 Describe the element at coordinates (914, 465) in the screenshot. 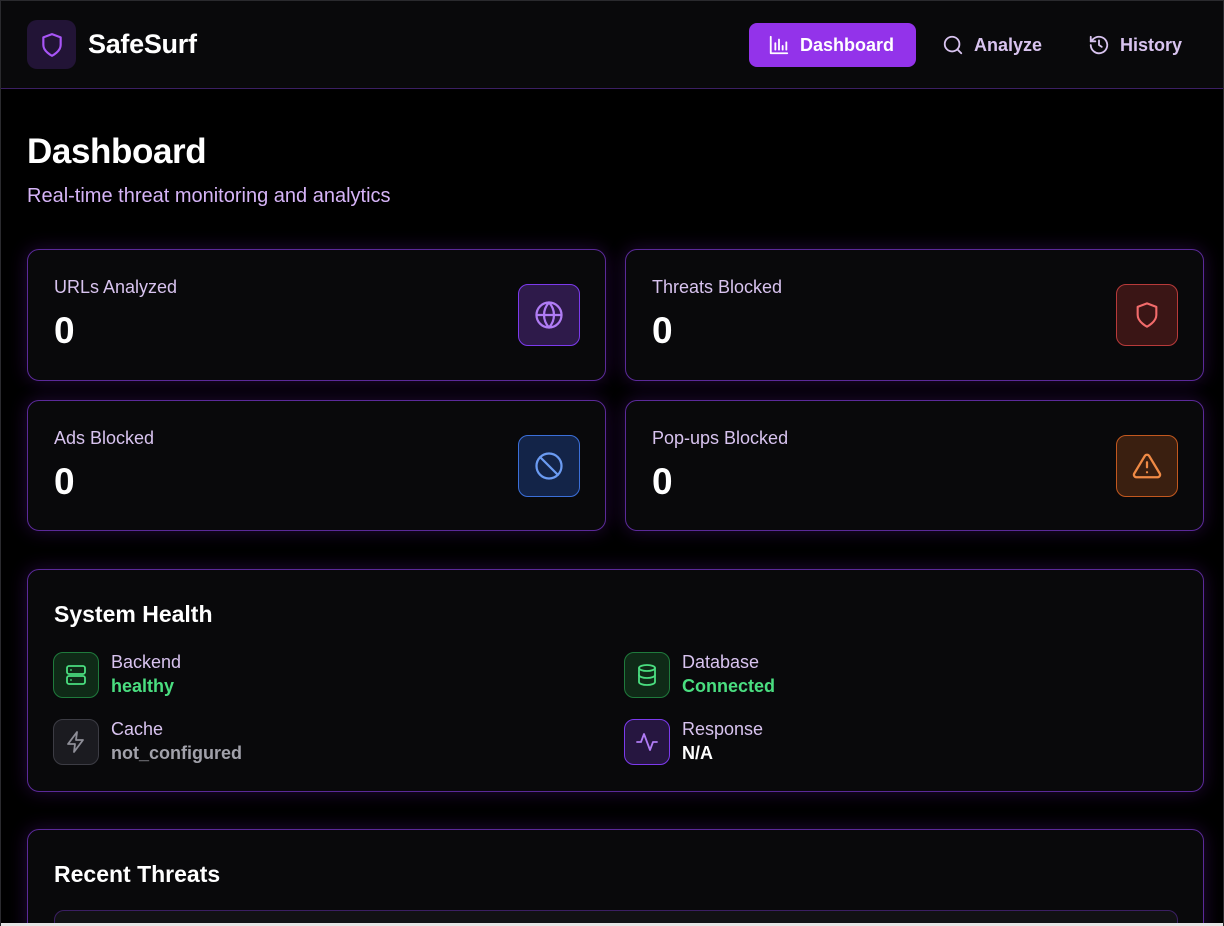

I see `stat-card-popups-blocked: Pop-ups Blocked 0` at that location.